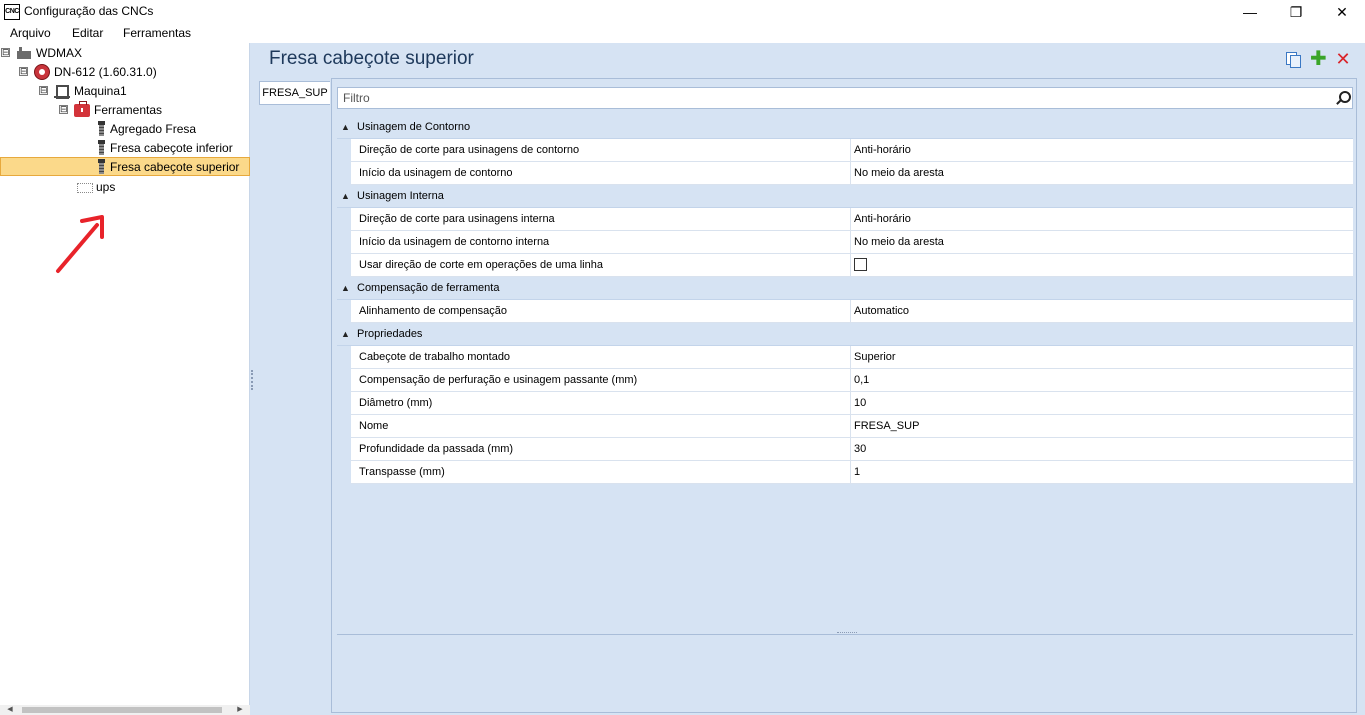  Describe the element at coordinates (1293, 59) in the screenshot. I see `copy-icon` at that location.